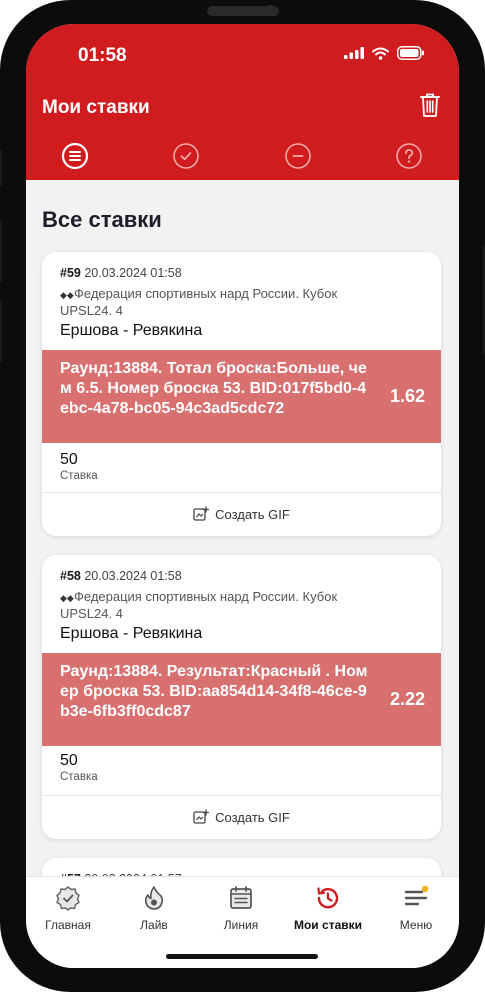 Image resolution: width=485 pixels, height=992 pixels. Describe the element at coordinates (407, 396) in the screenshot. I see `bet-odds: 1.62` at that location.